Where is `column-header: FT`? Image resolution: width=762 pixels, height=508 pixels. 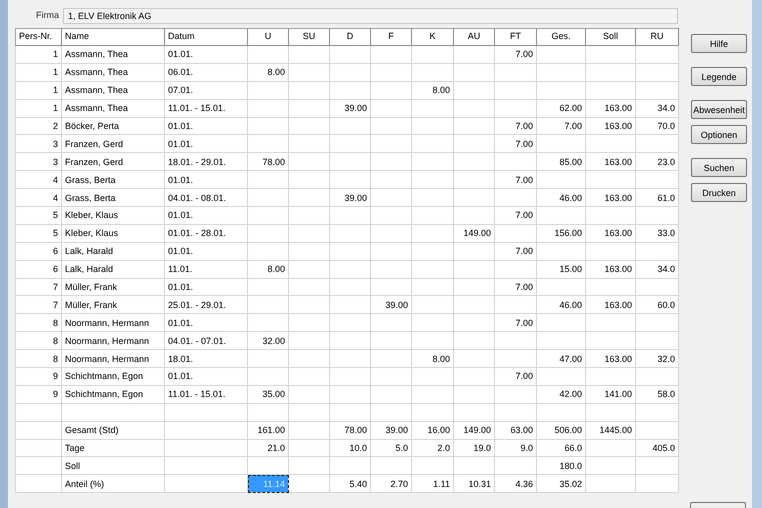 column-header: FT is located at coordinates (515, 37).